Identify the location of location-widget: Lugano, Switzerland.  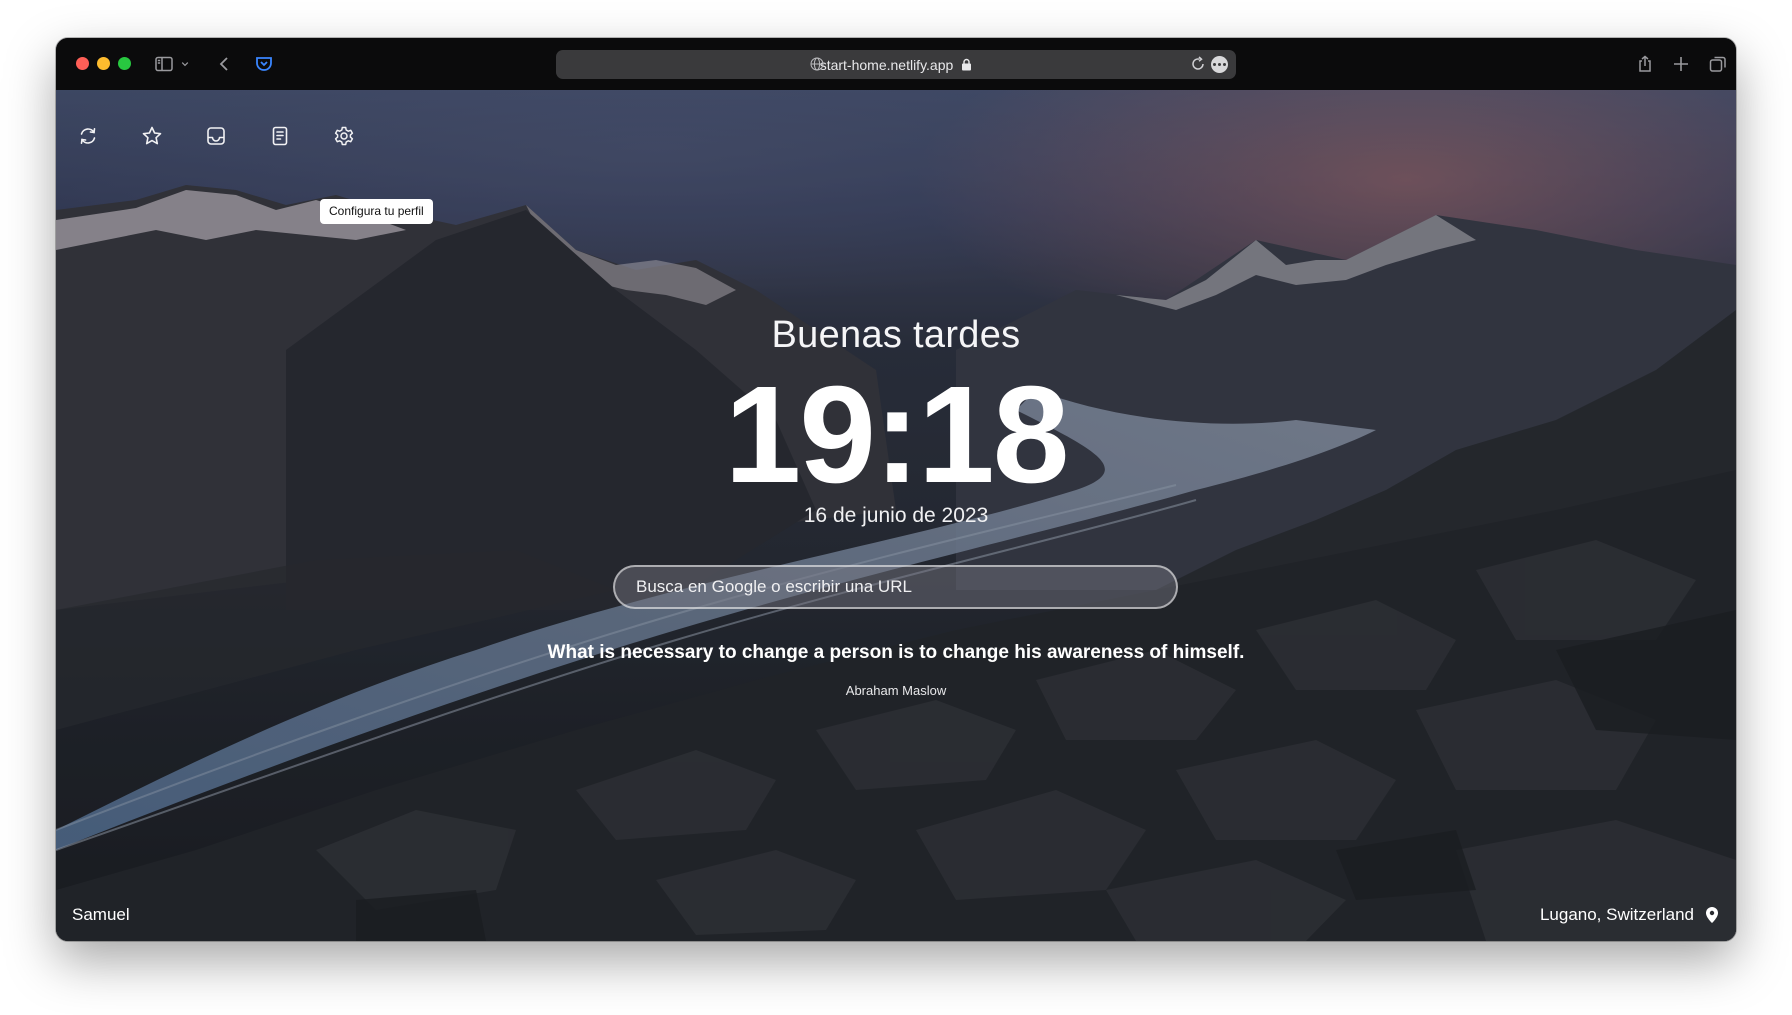
(1630, 915).